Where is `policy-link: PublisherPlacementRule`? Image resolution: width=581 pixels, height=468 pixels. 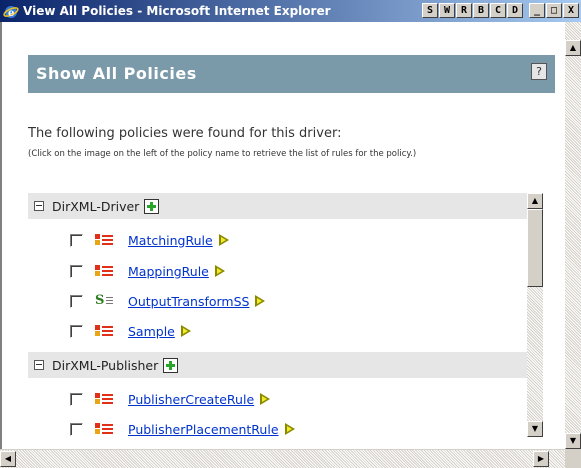
policy-link: PublisherPlacementRule is located at coordinates (203, 429).